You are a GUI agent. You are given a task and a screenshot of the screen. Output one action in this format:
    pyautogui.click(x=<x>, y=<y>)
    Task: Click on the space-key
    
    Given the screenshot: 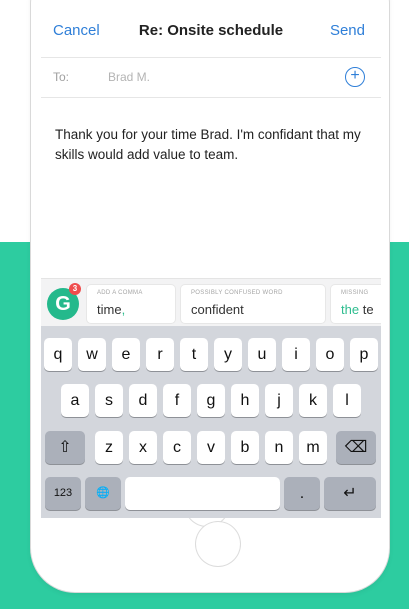 What is the action you would take?
    pyautogui.click(x=202, y=493)
    